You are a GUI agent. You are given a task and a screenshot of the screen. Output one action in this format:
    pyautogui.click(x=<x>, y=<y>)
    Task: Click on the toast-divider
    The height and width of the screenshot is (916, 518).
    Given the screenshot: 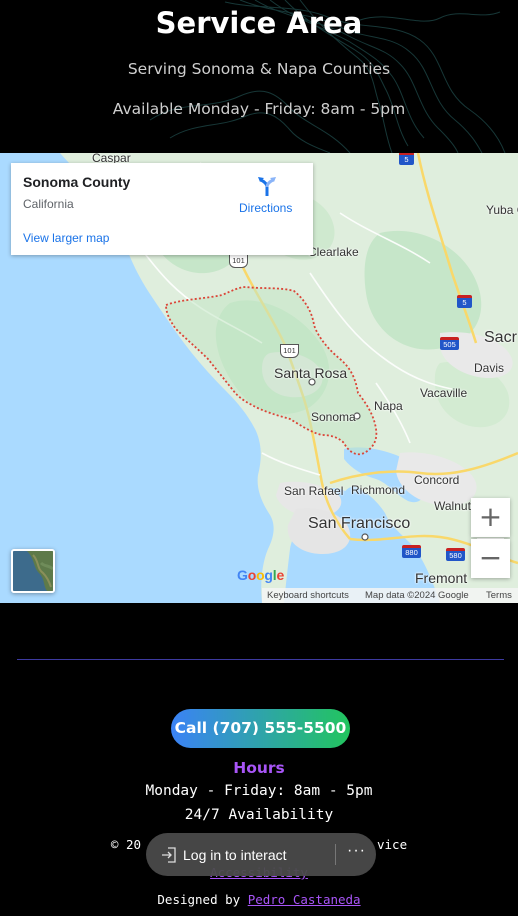 What is the action you would take?
    pyautogui.click(x=335, y=854)
    